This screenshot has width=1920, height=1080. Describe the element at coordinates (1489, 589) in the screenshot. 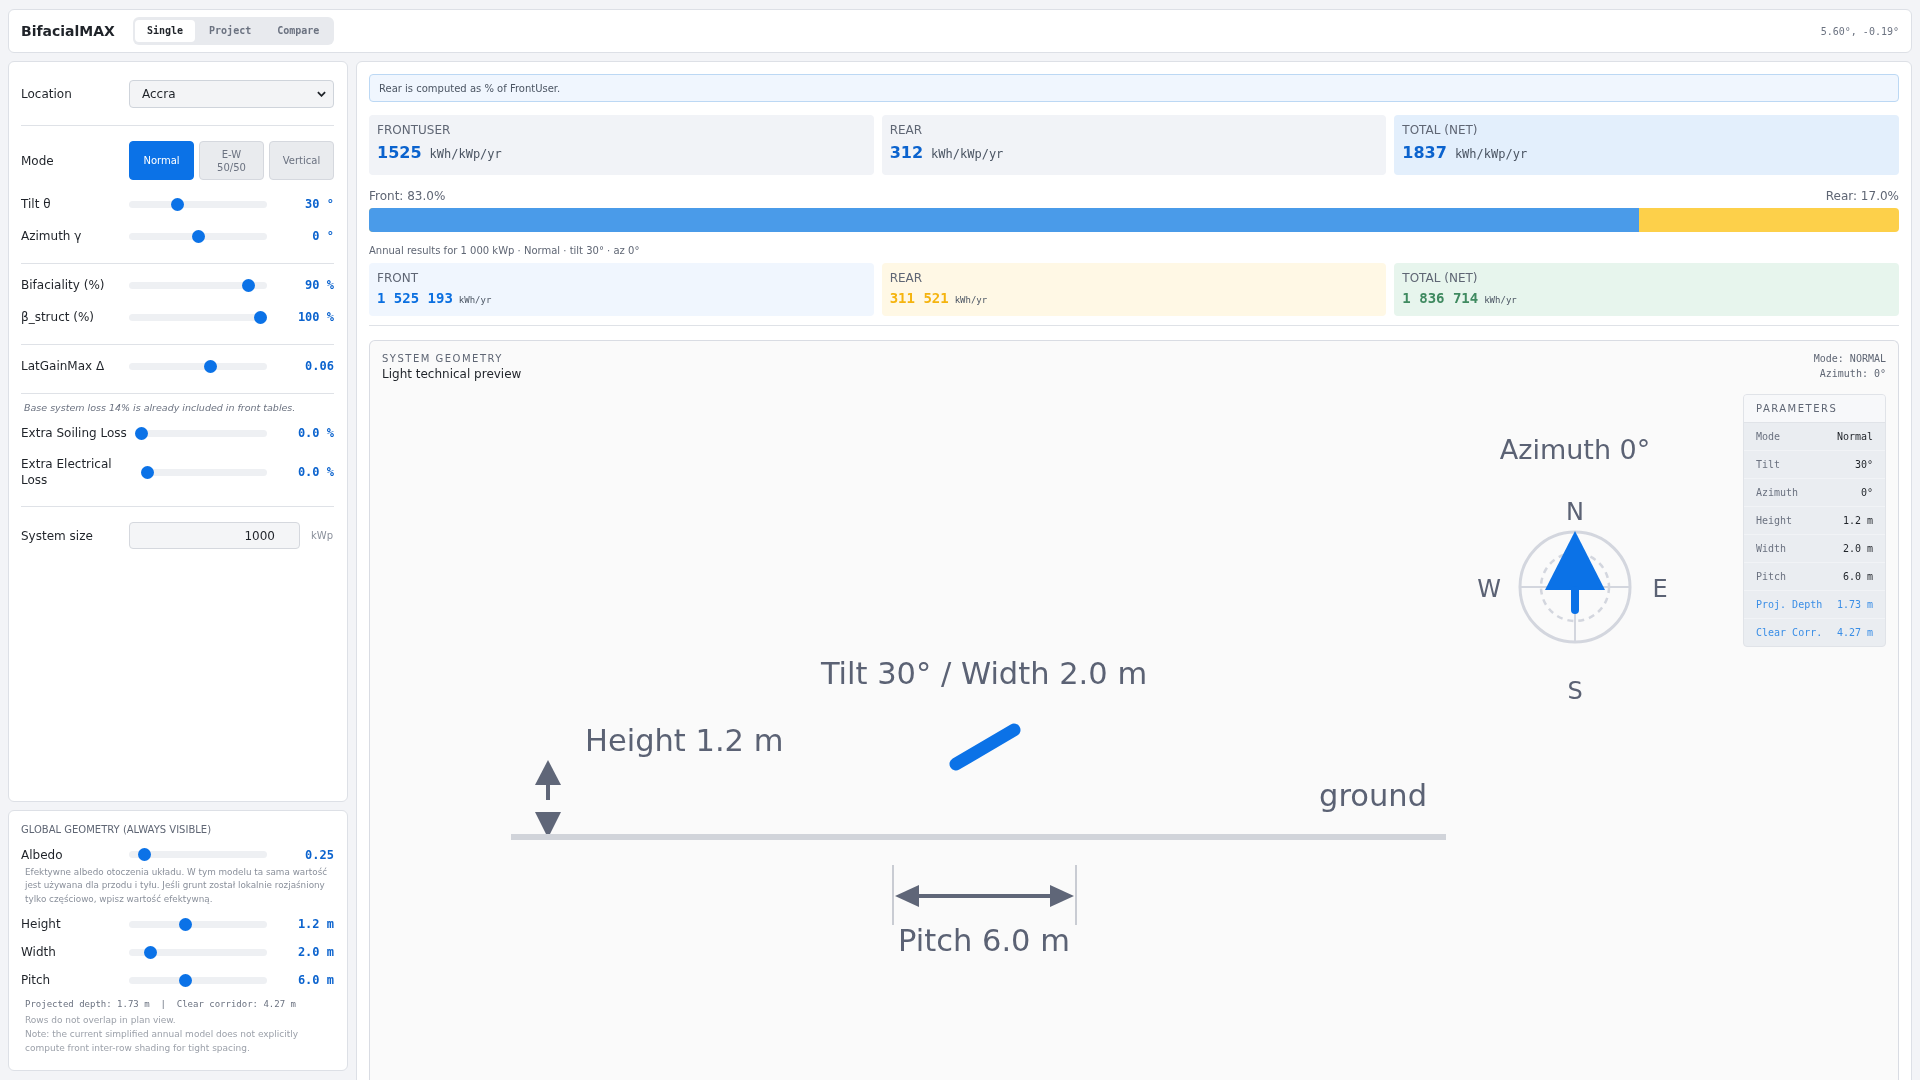

I see `compass-direction-label: W` at that location.